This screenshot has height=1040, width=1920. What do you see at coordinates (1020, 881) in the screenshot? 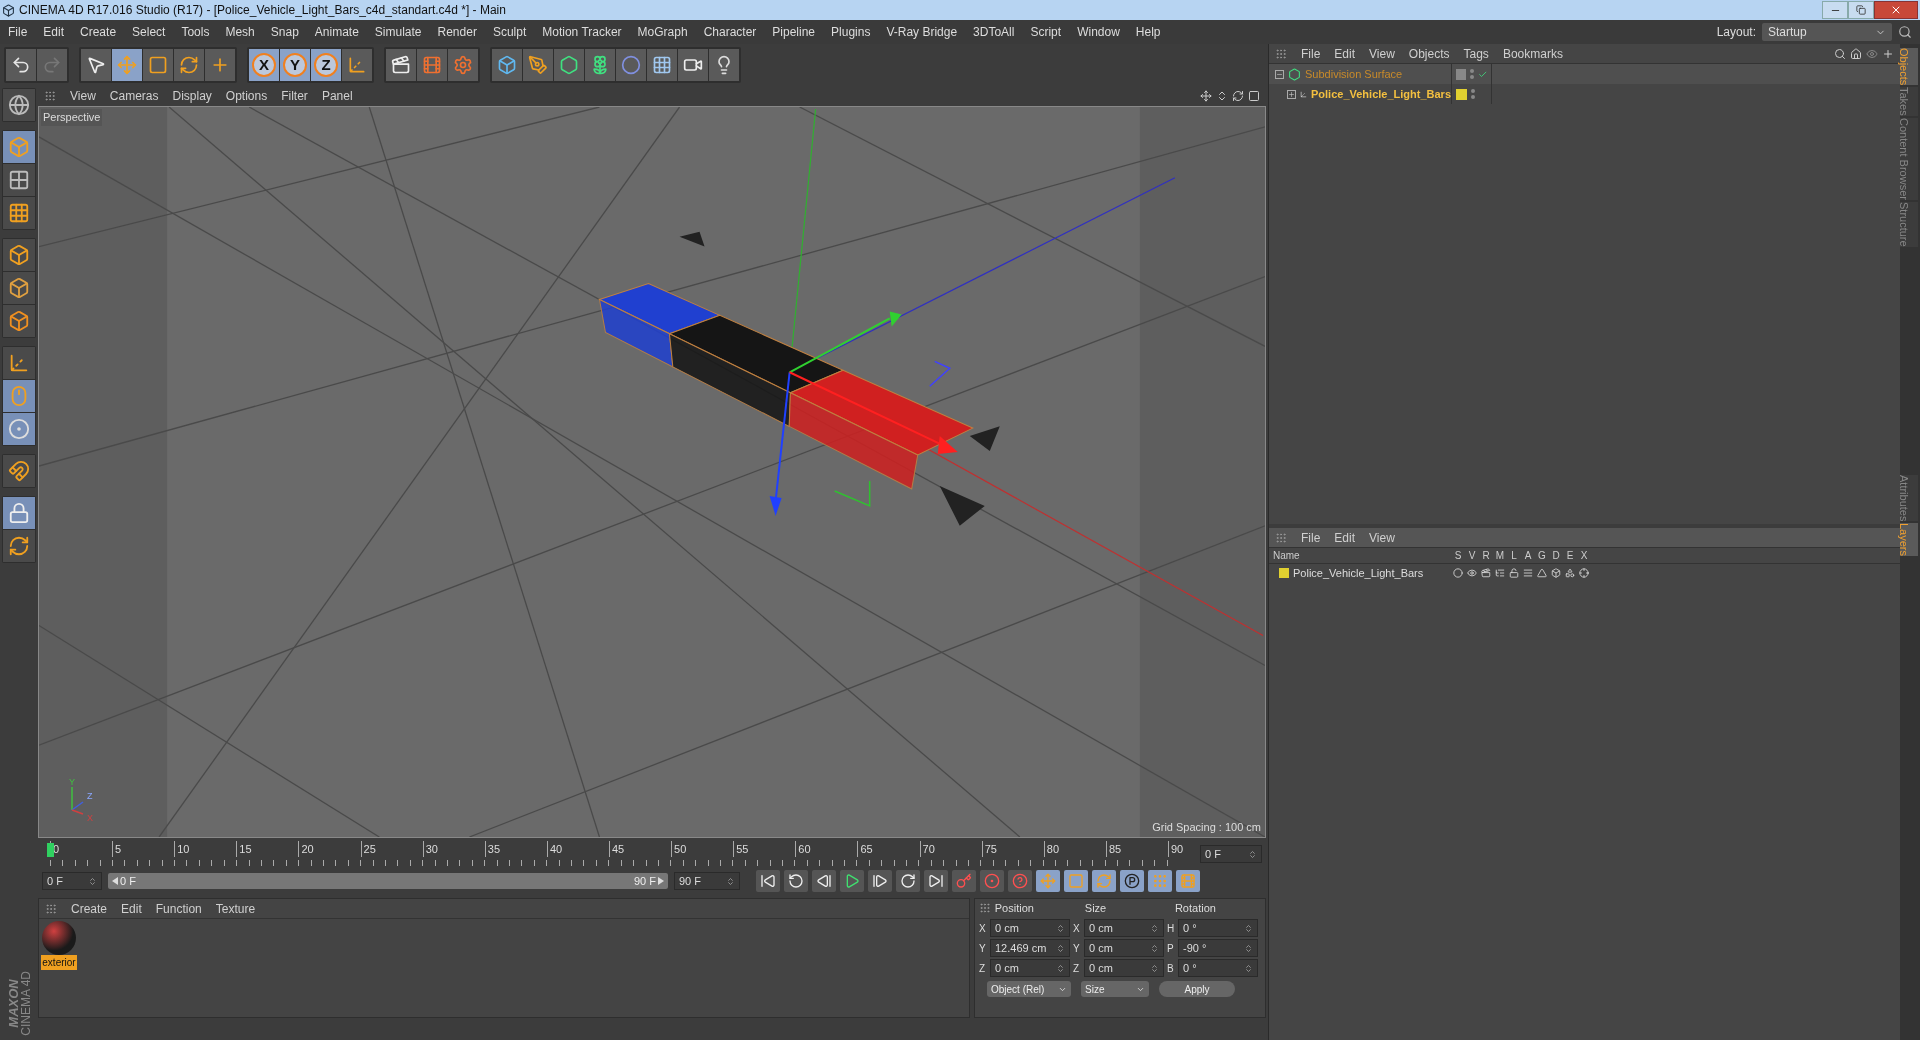
I see `keyframe-help-button` at bounding box center [1020, 881].